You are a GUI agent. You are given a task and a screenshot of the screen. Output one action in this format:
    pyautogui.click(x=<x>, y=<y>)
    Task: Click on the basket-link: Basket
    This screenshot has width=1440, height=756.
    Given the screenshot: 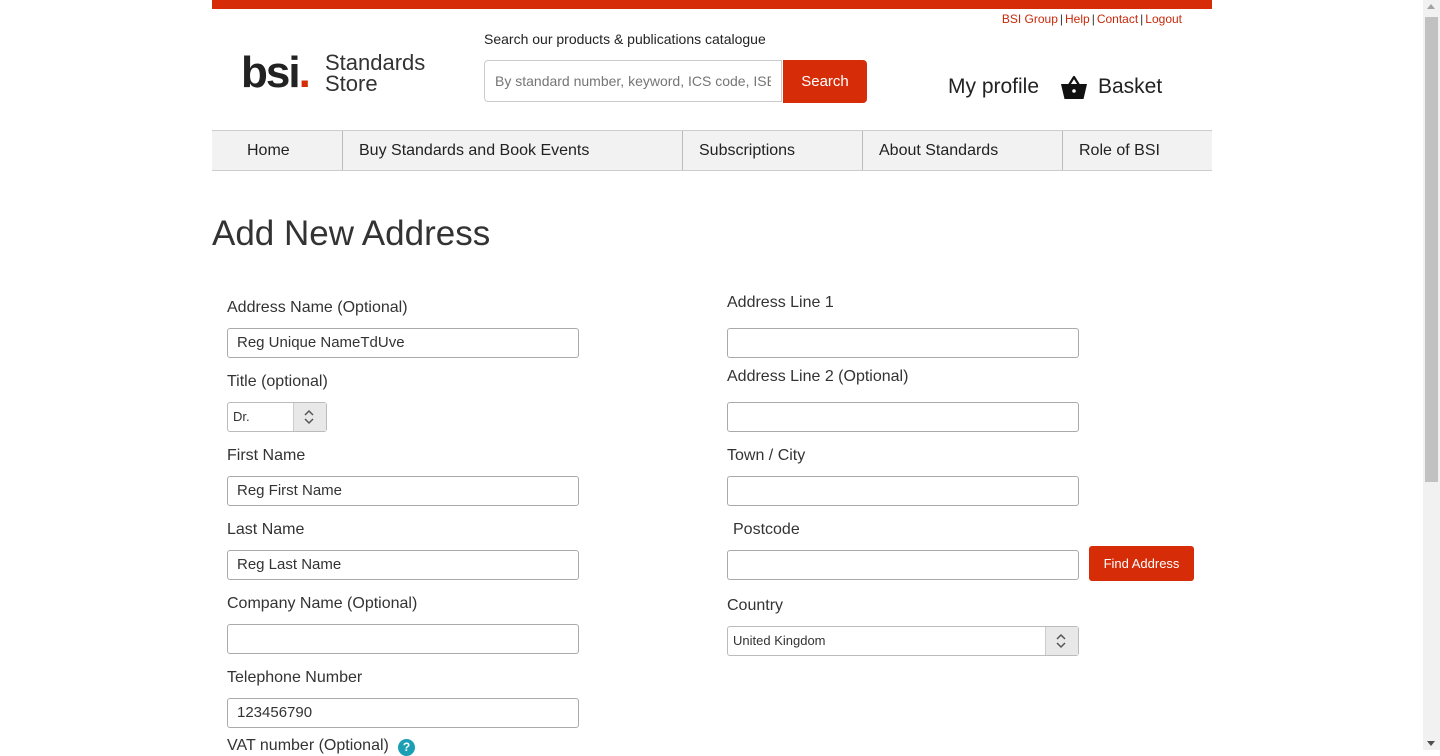 What is the action you would take?
    pyautogui.click(x=1130, y=87)
    